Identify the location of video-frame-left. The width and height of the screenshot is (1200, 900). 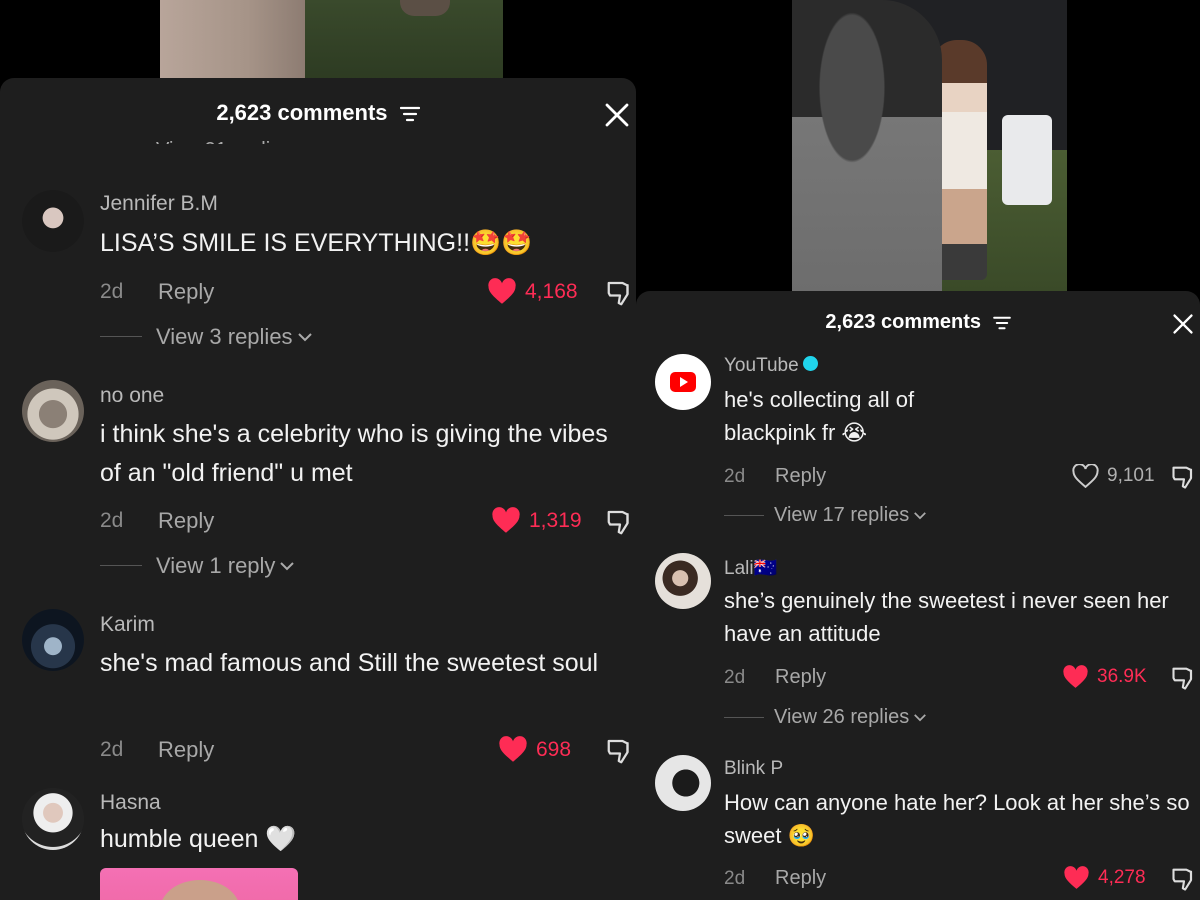
(331, 40).